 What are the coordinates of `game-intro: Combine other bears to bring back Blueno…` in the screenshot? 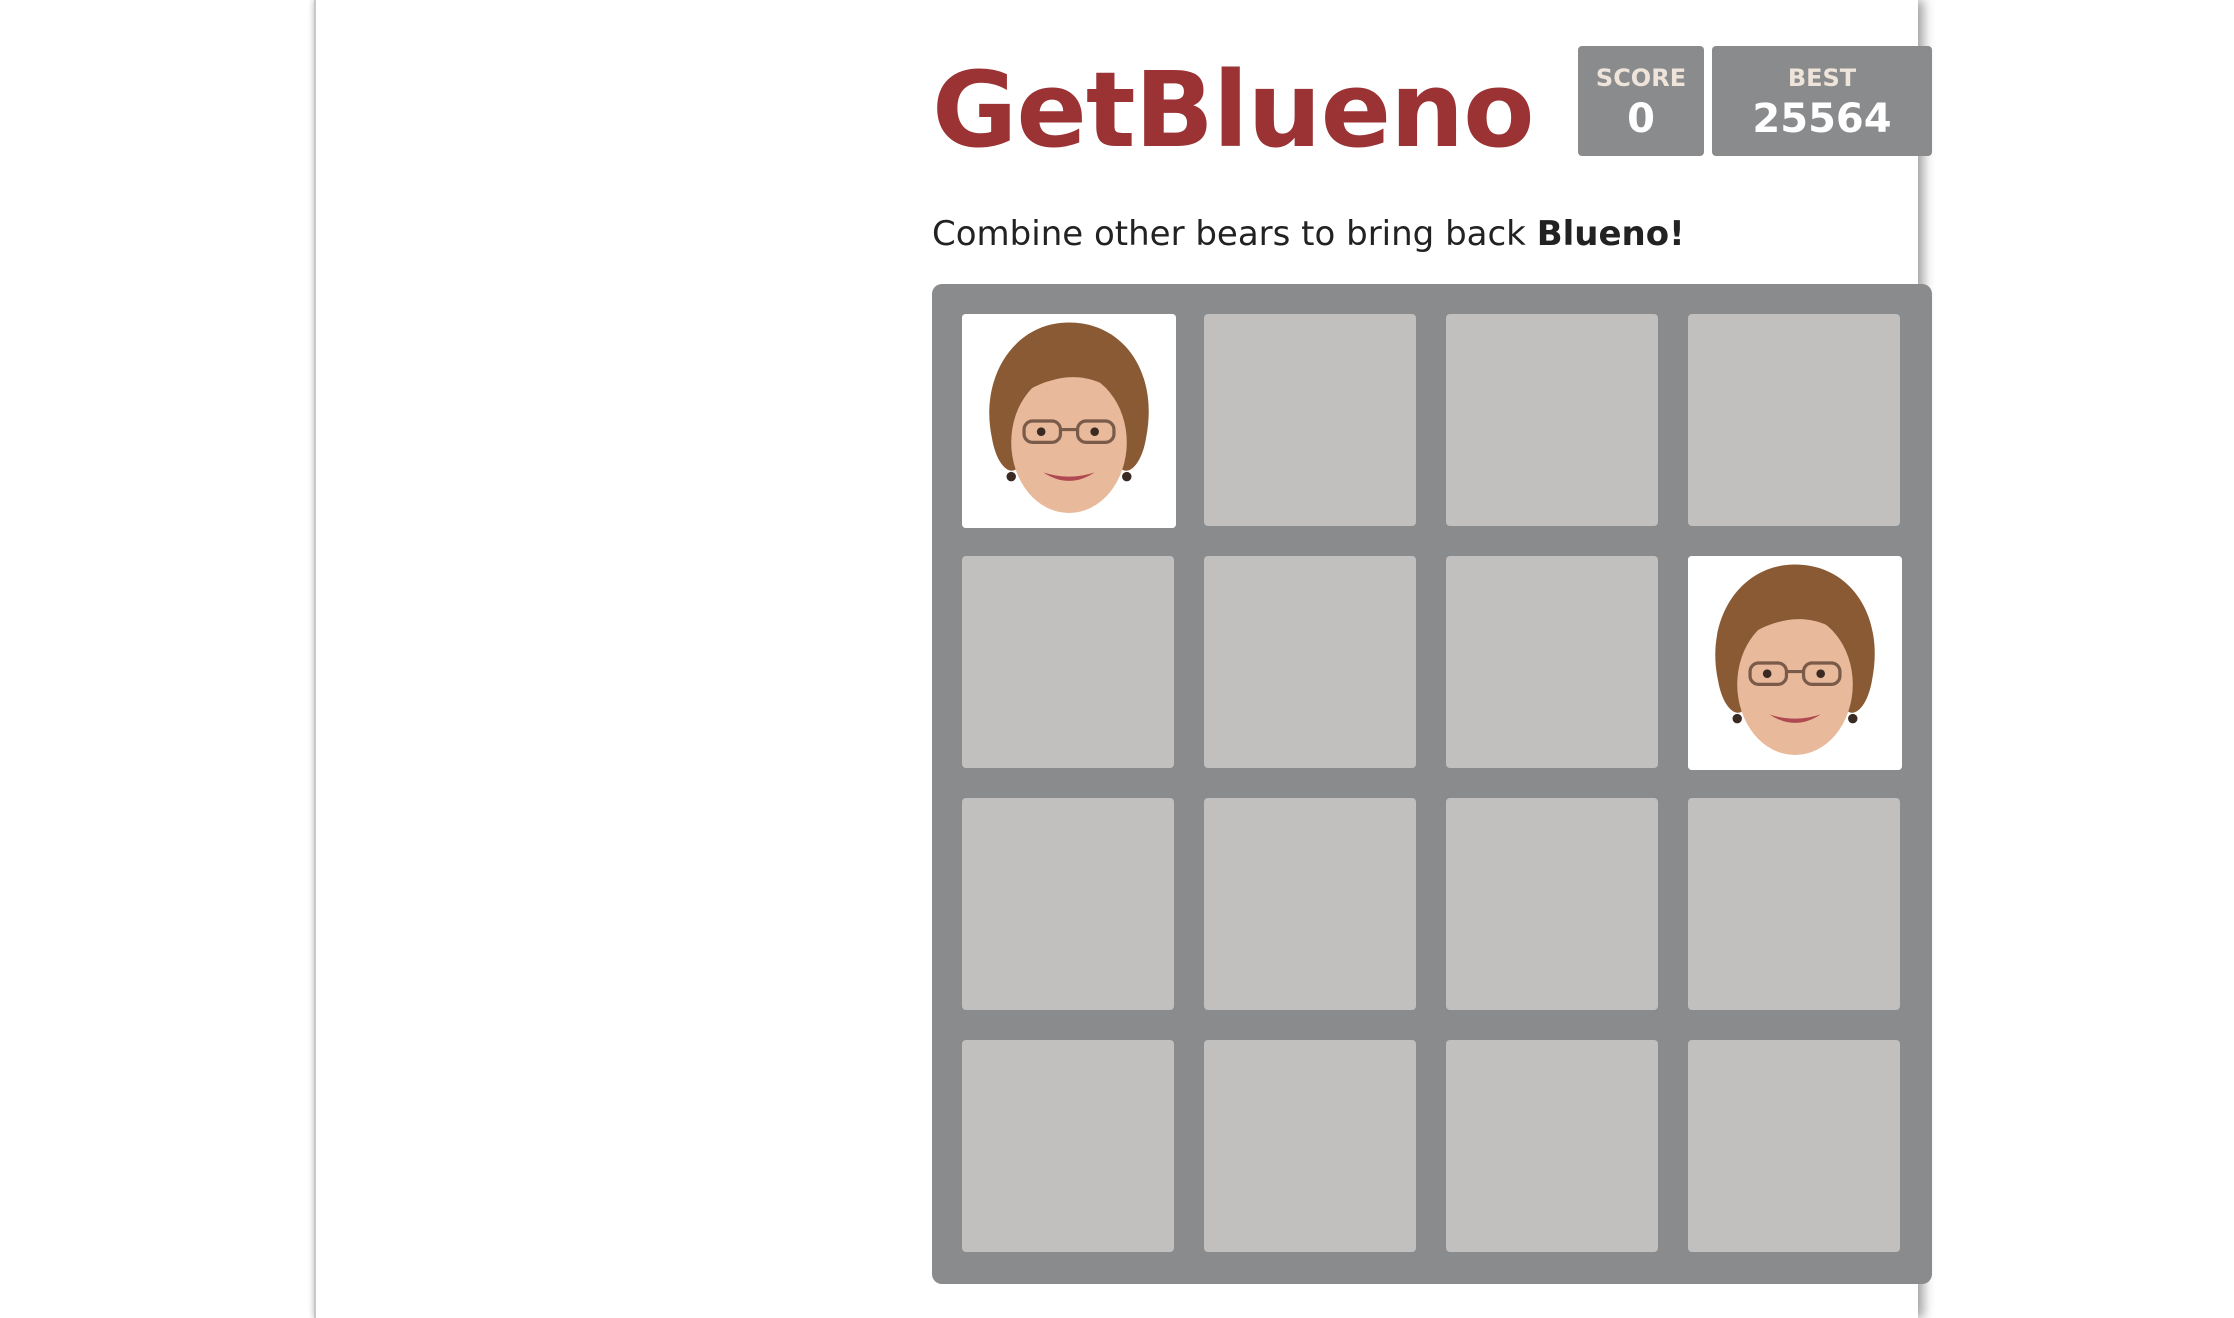 It's located at (1308, 234).